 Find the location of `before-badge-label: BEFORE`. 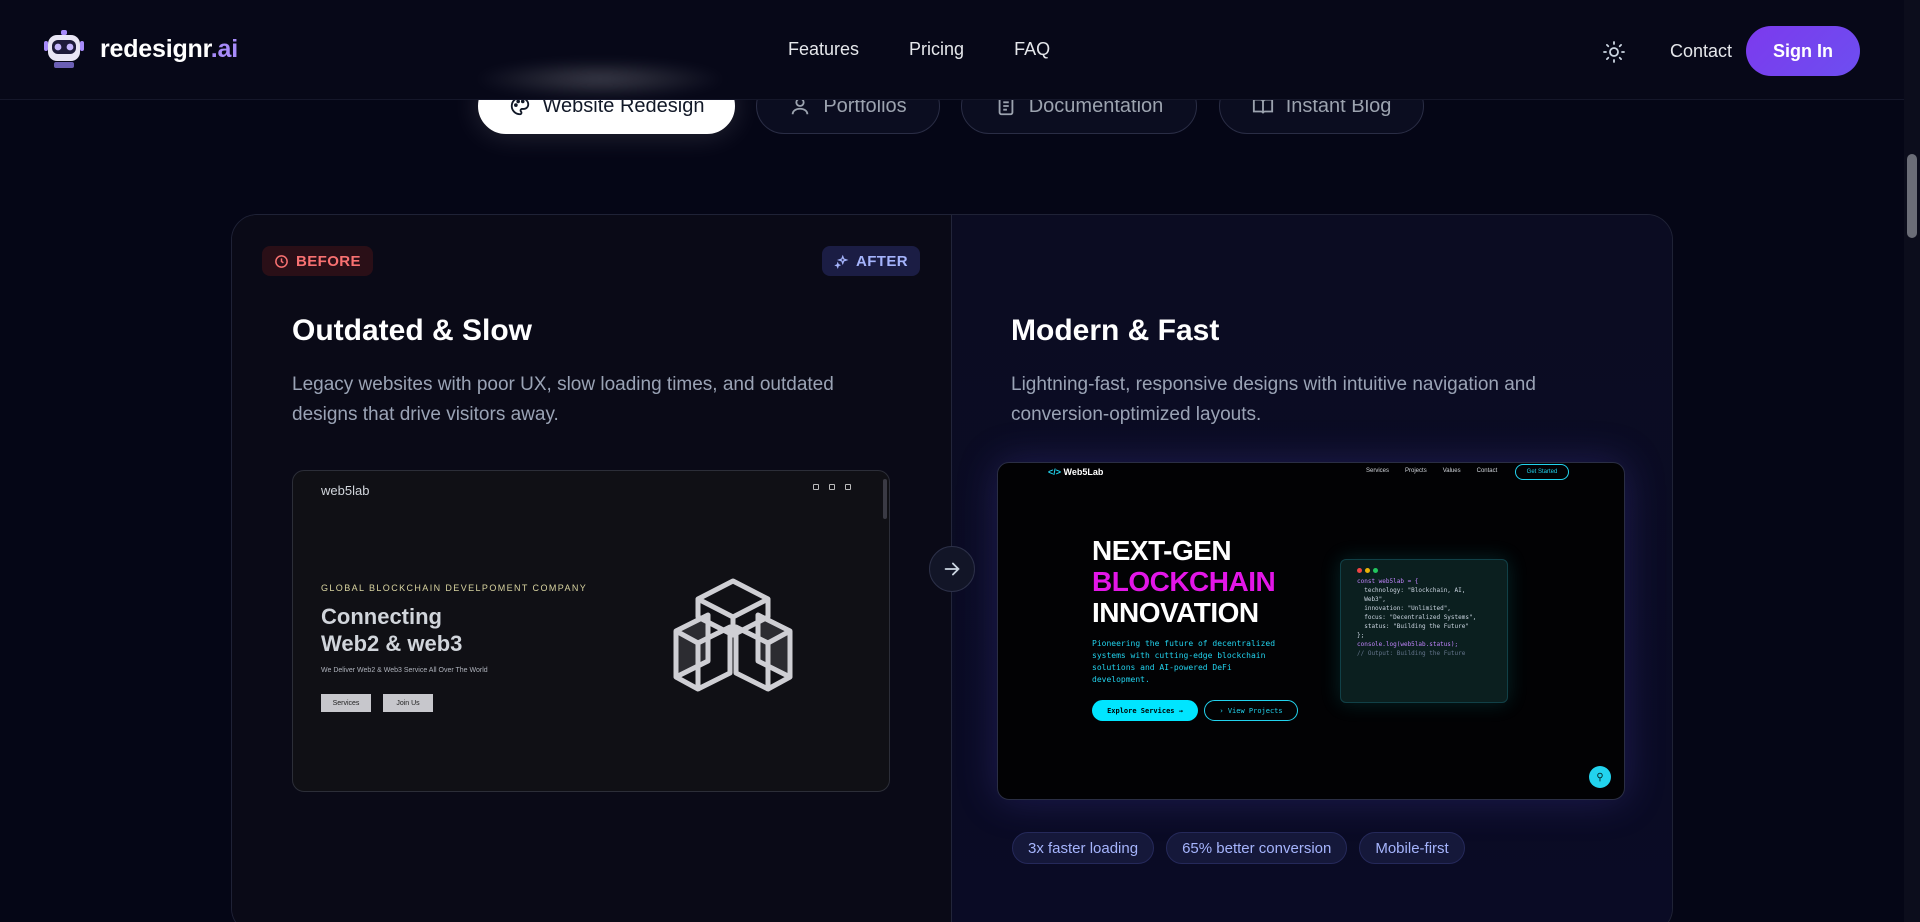

before-badge-label: BEFORE is located at coordinates (328, 261).